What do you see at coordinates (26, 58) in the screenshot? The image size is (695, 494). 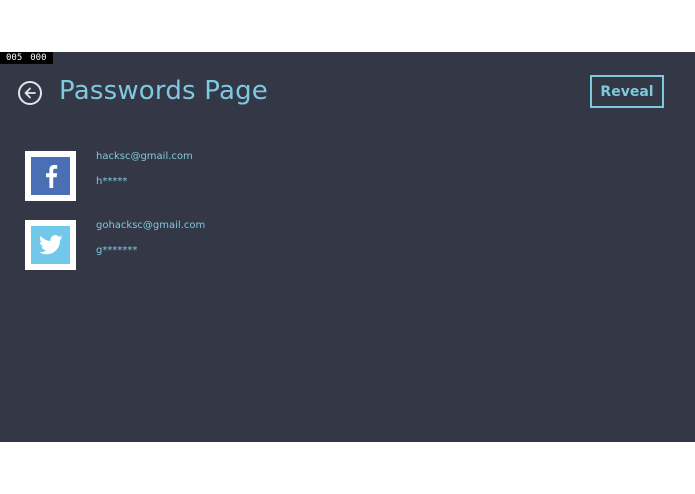 I see `frame-counter: 005 000` at bounding box center [26, 58].